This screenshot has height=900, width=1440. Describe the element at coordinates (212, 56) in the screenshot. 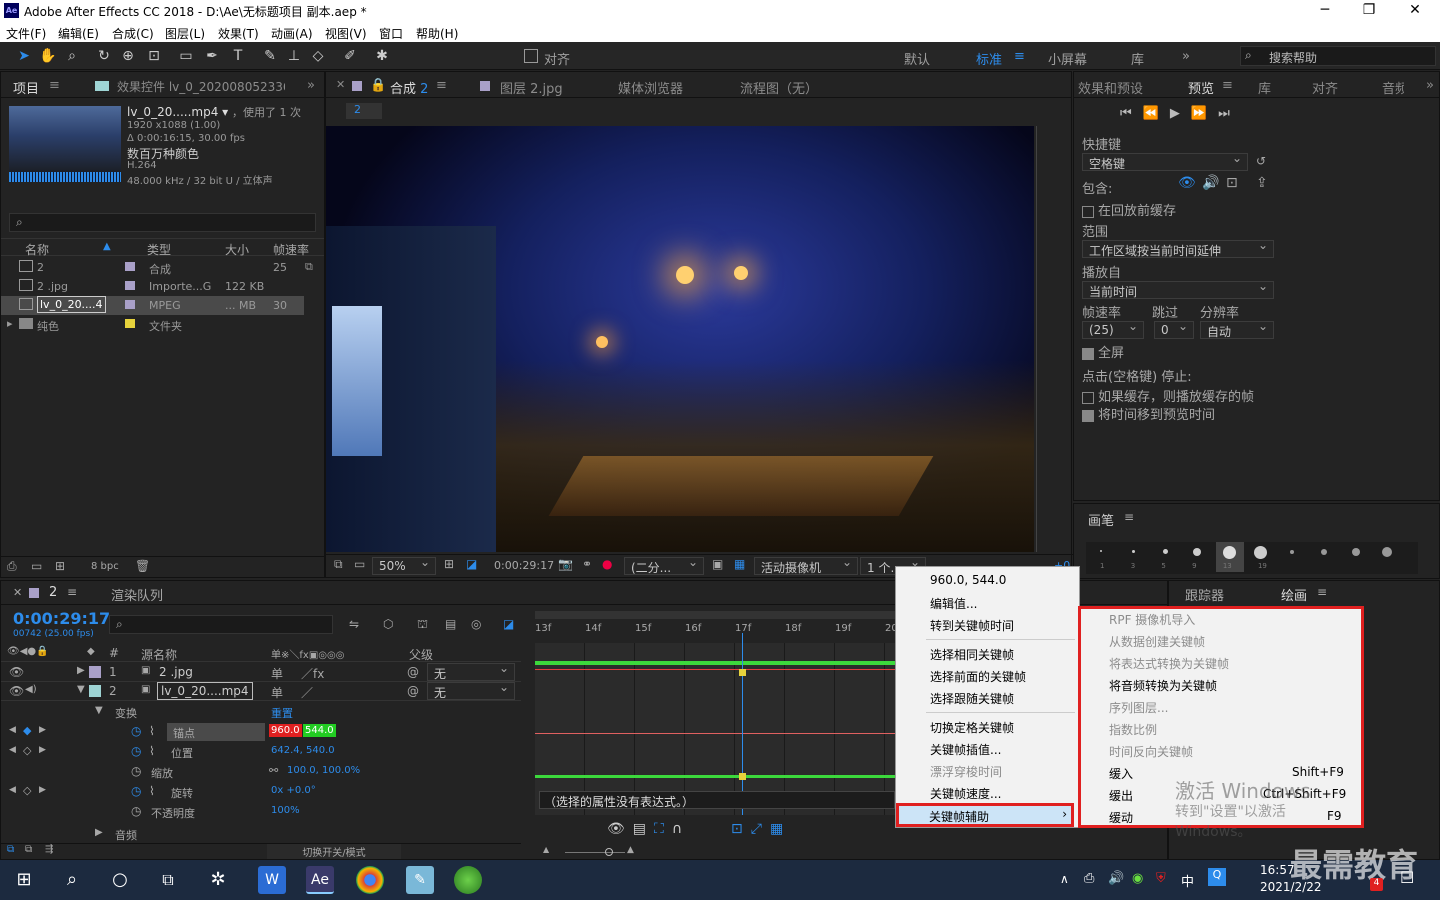

I see `pen-tool-icon: ✒` at that location.